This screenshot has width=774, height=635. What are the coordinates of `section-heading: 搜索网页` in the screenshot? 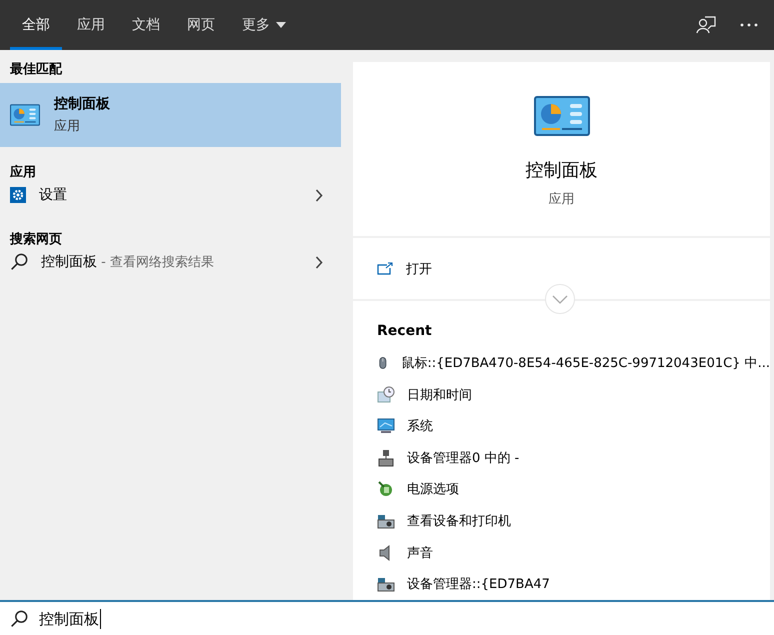 It's located at (35, 236).